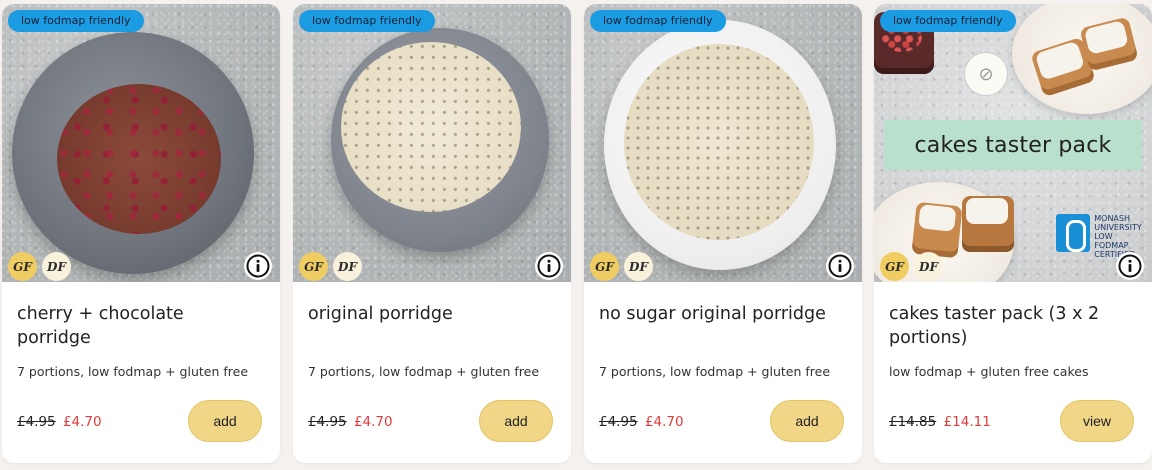 This screenshot has height=470, width=1152. What do you see at coordinates (967, 422) in the screenshot?
I see `sale-price: £14.11` at bounding box center [967, 422].